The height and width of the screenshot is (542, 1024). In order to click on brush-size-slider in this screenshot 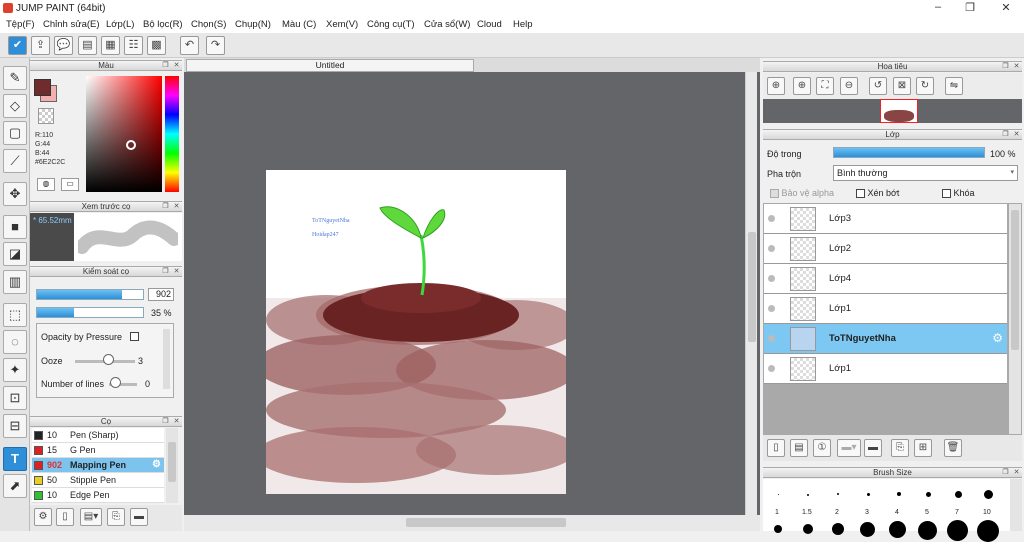, I will do `click(90, 294)`.